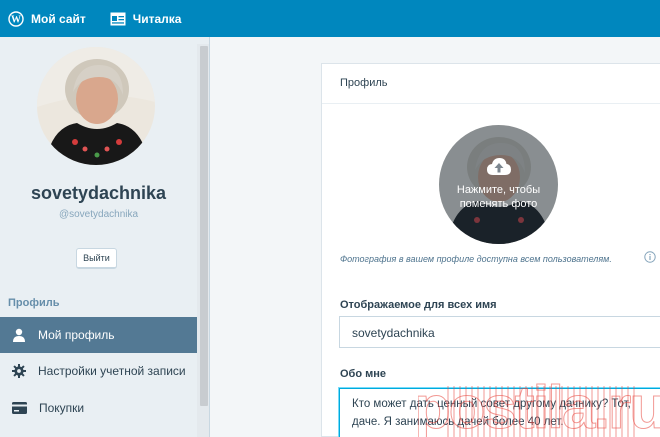  I want to click on change-photo-button: Нажмите, чтобы поменять фото, so click(498, 184).